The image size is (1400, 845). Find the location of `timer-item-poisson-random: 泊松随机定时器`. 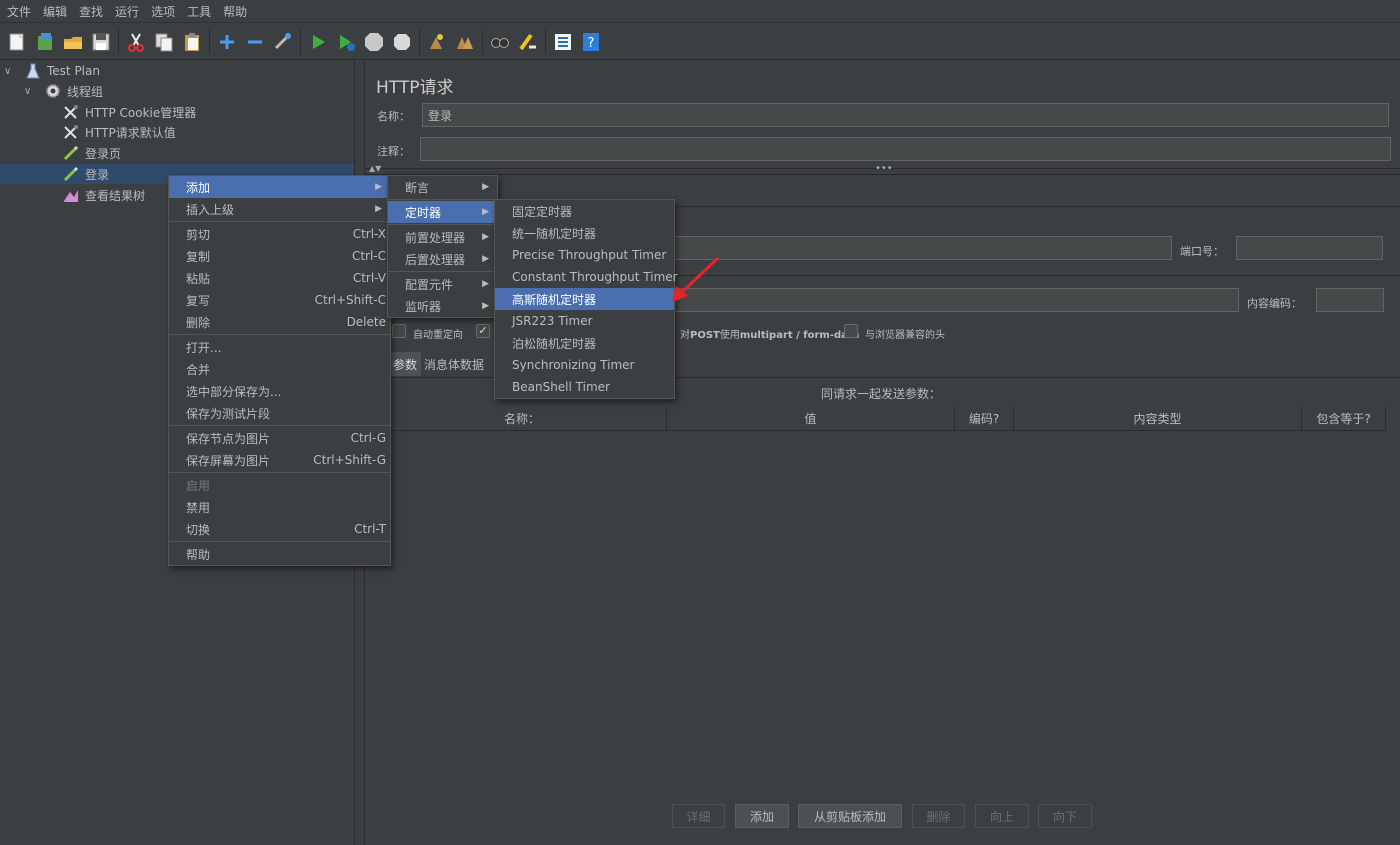

timer-item-poisson-random: 泊松随机定时器 is located at coordinates (584, 343).